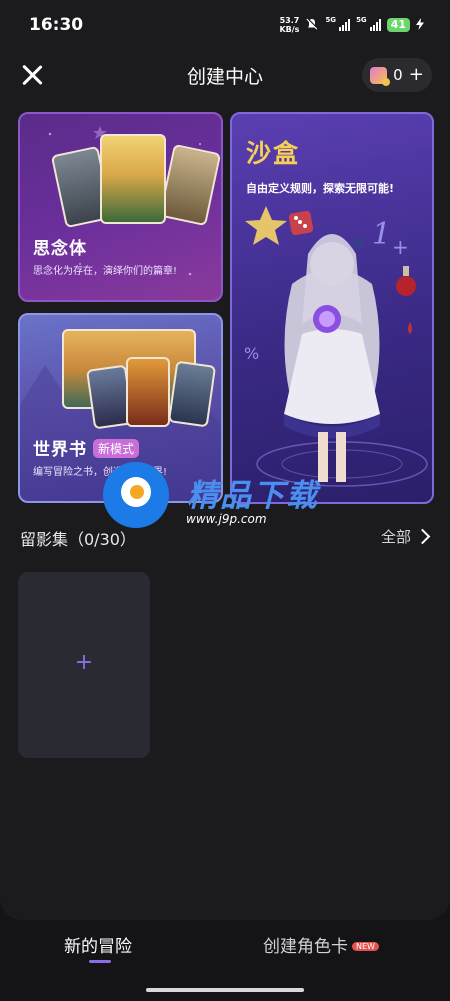 Image resolution: width=450 pixels, height=1001 pixels. Describe the element at coordinates (381, 234) in the screenshot. I see `svg-text: 1` at that location.